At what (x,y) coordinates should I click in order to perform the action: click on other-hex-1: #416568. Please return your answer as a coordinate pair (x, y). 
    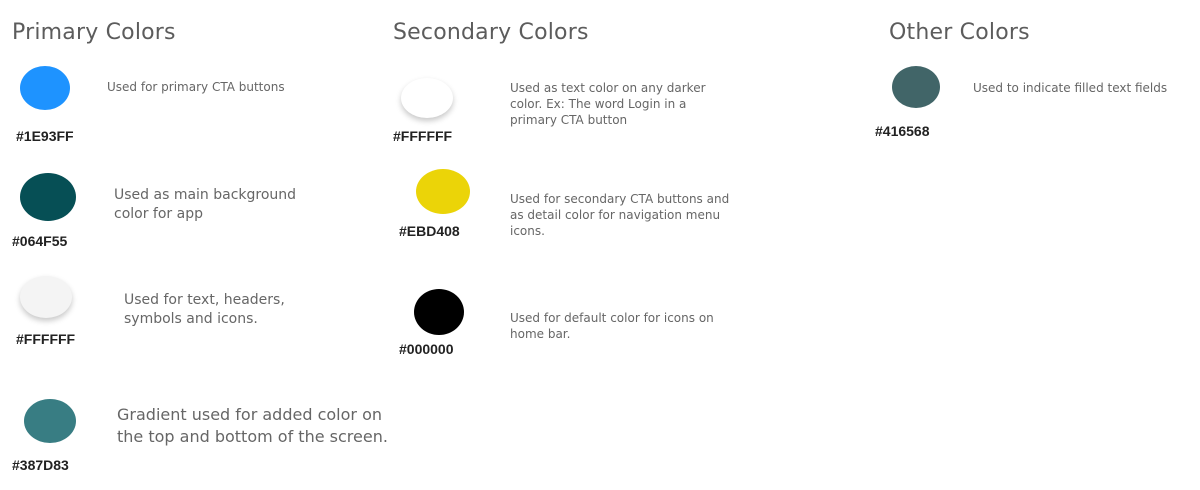
    Looking at the image, I should click on (902, 131).